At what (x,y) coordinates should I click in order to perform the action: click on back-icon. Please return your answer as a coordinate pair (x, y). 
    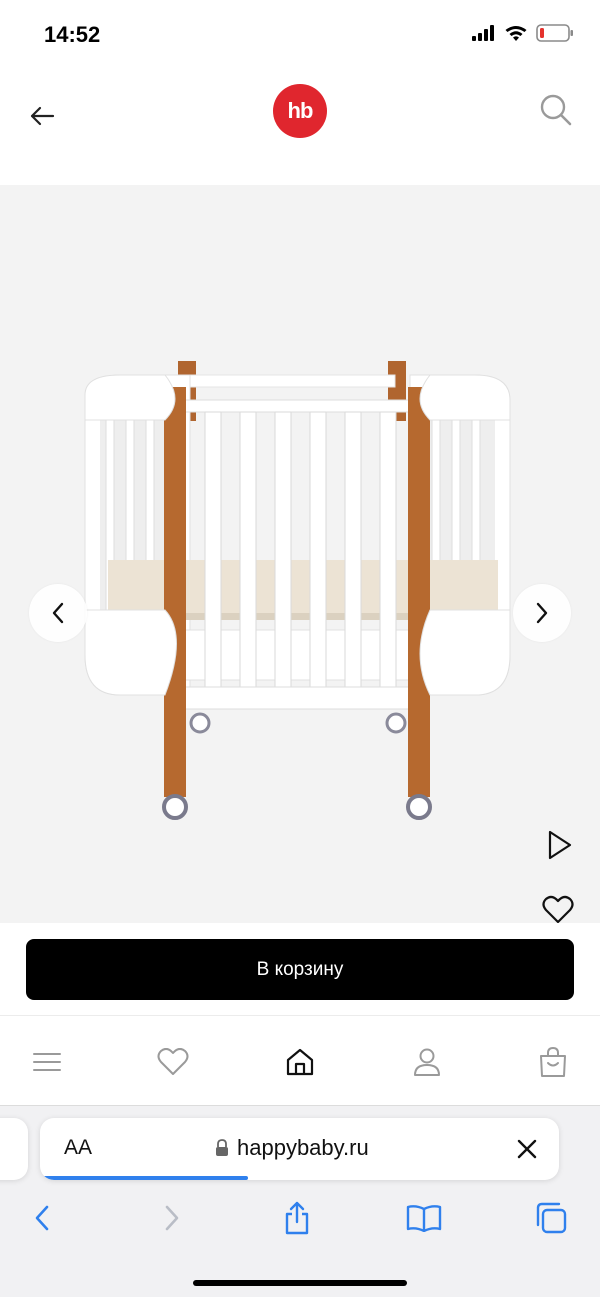
    Looking at the image, I should click on (42, 1218).